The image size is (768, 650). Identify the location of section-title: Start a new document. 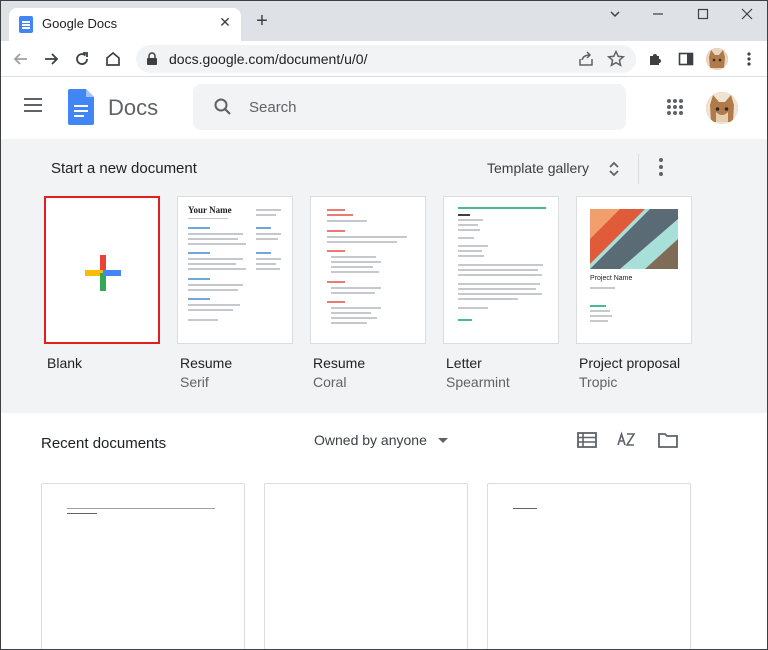
(124, 168).